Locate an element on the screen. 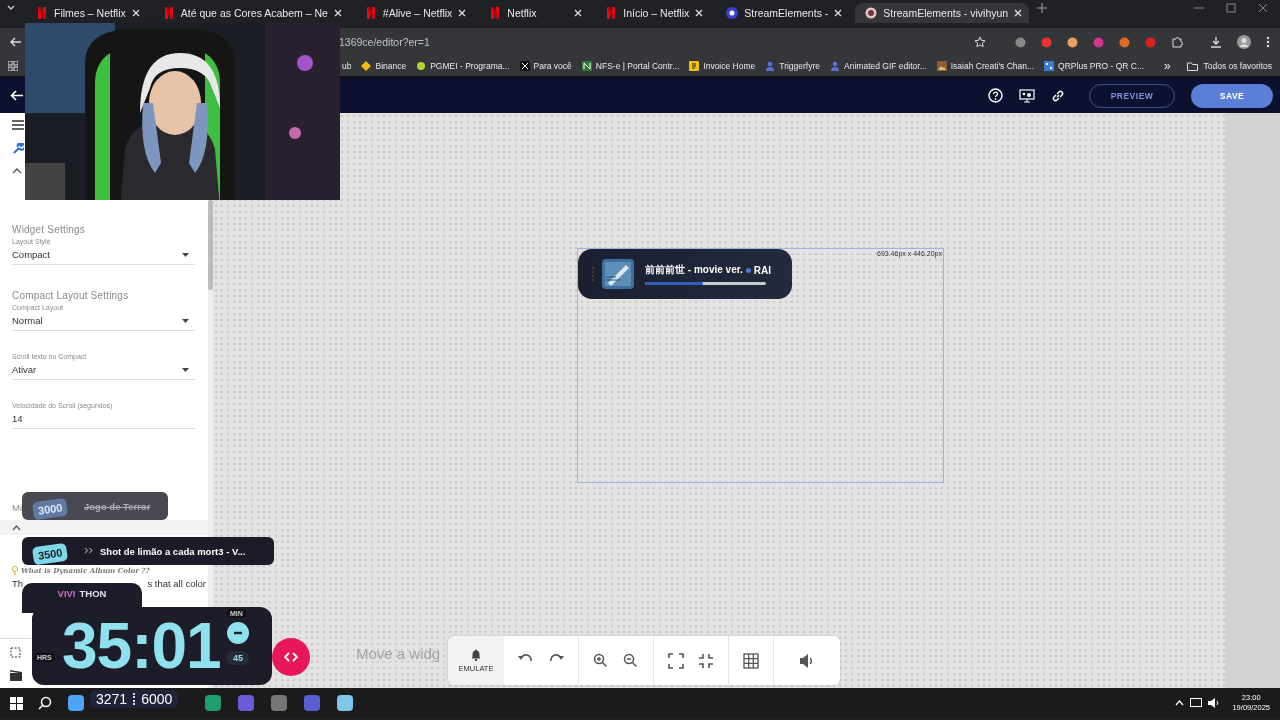 The width and height of the screenshot is (1280, 720). help-icon is located at coordinates (995, 95).